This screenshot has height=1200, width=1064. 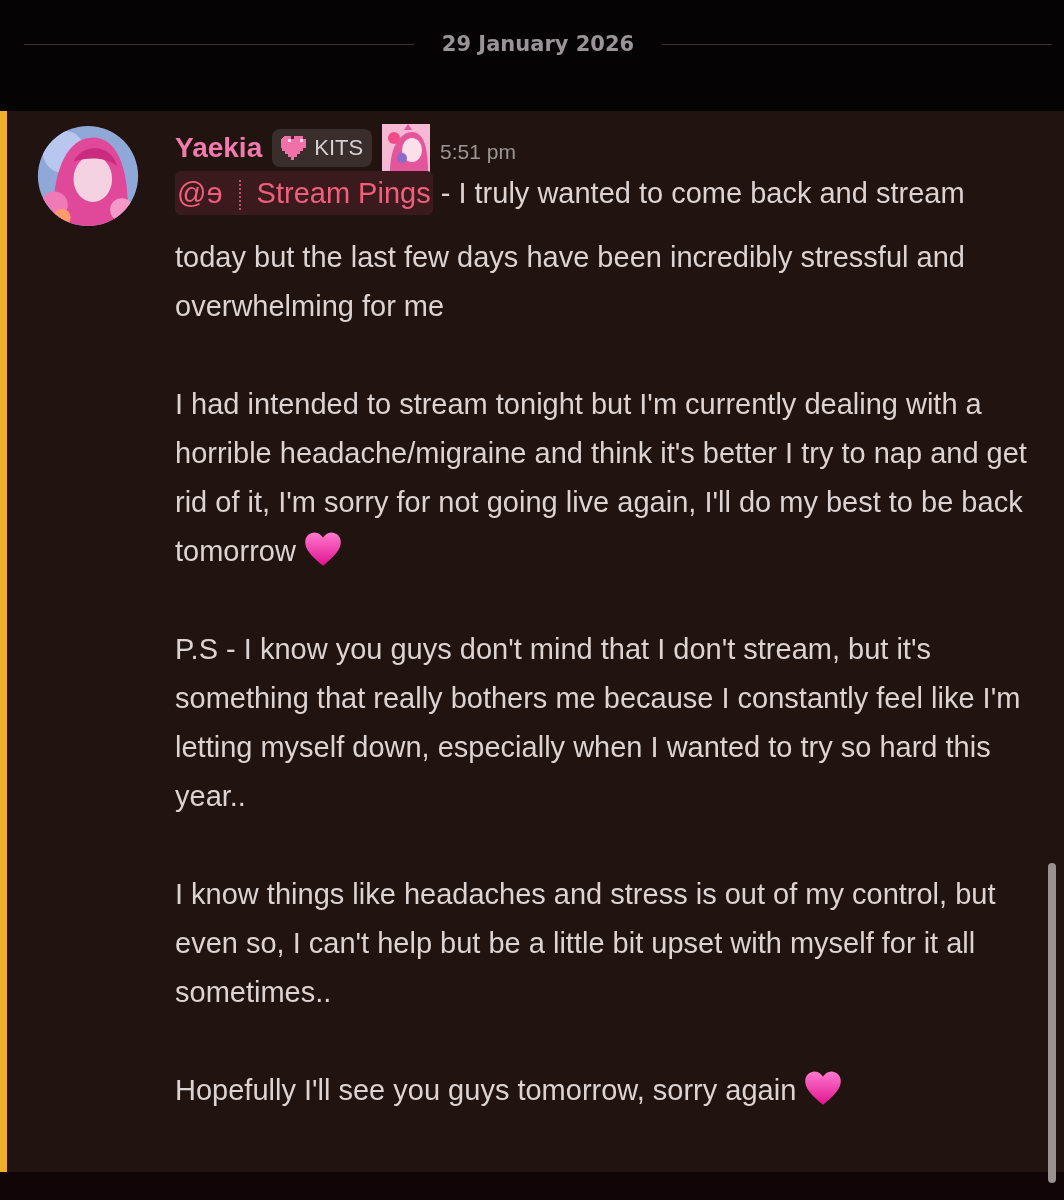 I want to click on message-text: @ɘ Stream Pings - I truly wanted to come back and stream today but the last few days have been incredibly stressful and overwhelming for me, so click(x=602, y=250).